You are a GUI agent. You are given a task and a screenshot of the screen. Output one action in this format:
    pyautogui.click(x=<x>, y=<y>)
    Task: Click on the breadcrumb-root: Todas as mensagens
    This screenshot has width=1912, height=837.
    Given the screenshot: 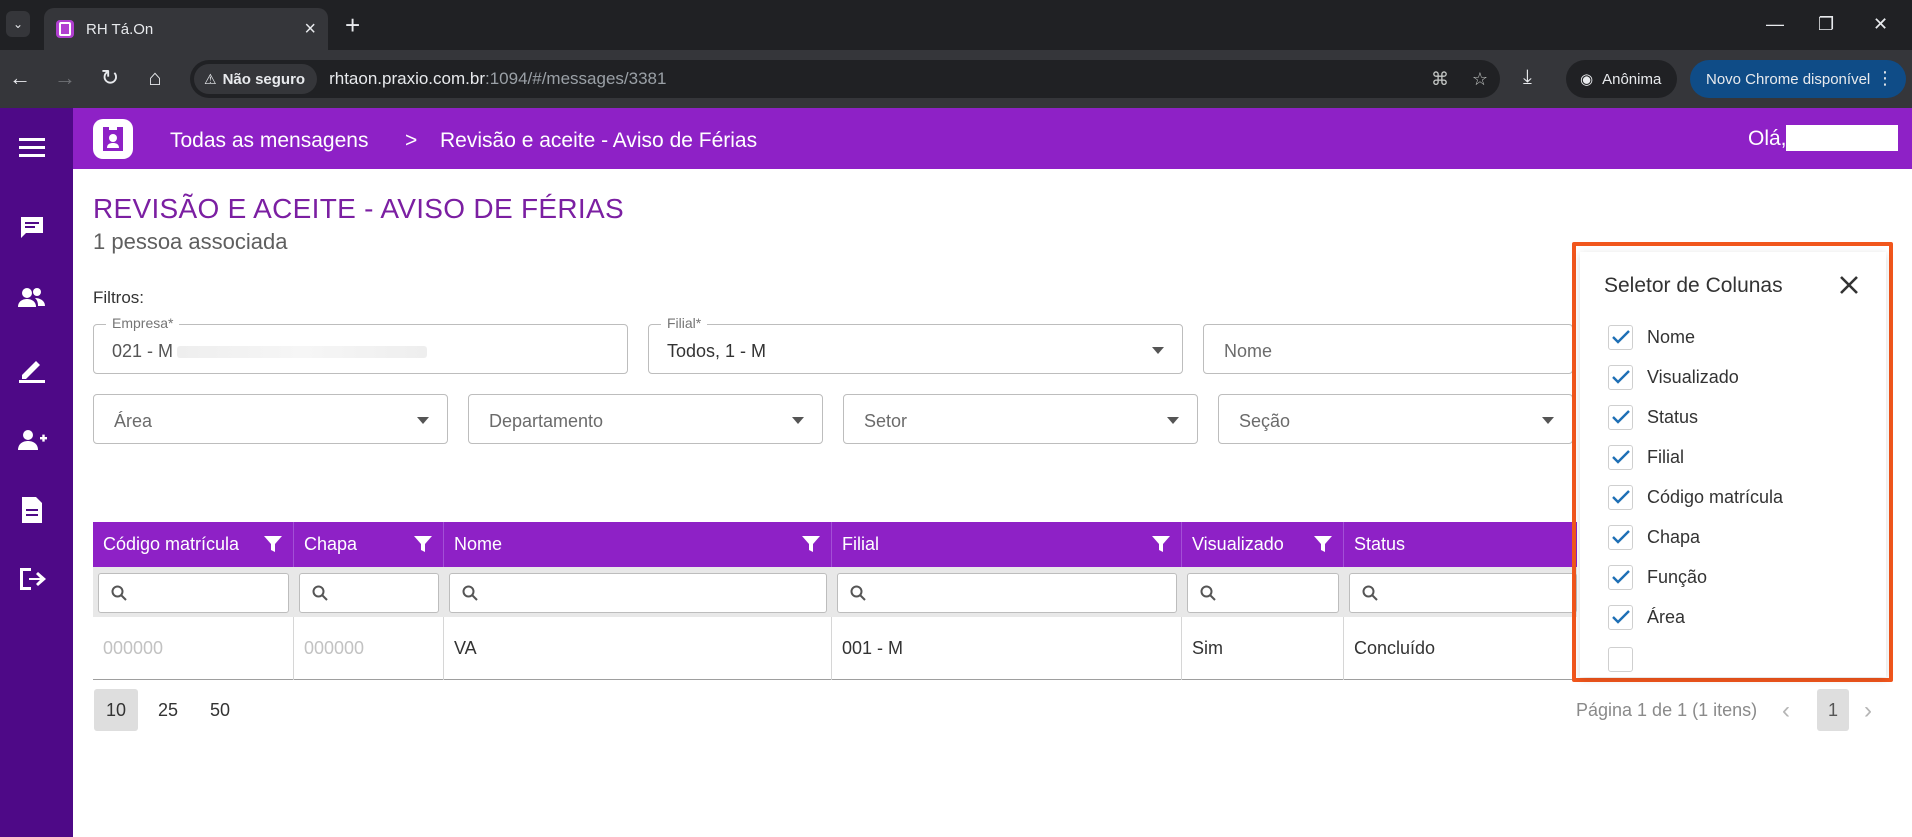 What is the action you would take?
    pyautogui.click(x=269, y=141)
    